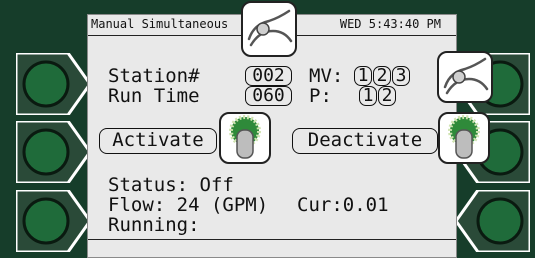 This screenshot has height=258, width=535. I want to click on station-label: Station#, so click(154, 76).